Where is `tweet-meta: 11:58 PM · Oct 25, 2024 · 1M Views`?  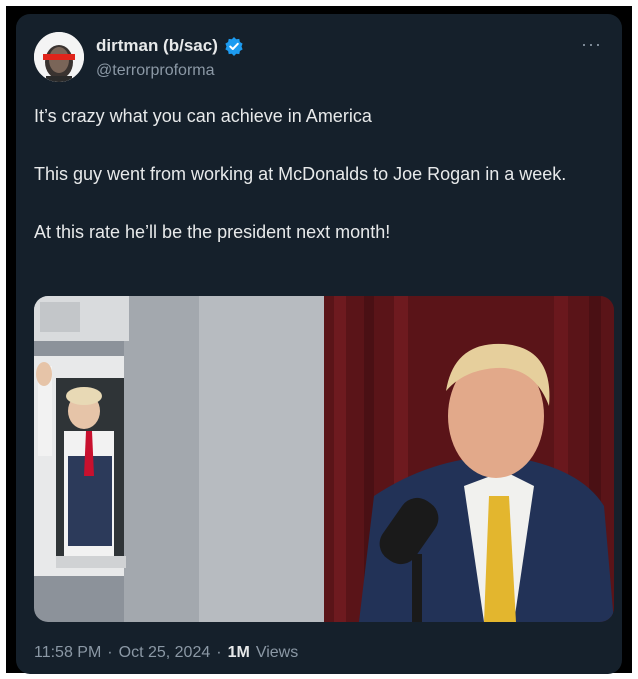
tweet-meta: 11:58 PM · Oct 25, 2024 · 1M Views is located at coordinates (166, 653).